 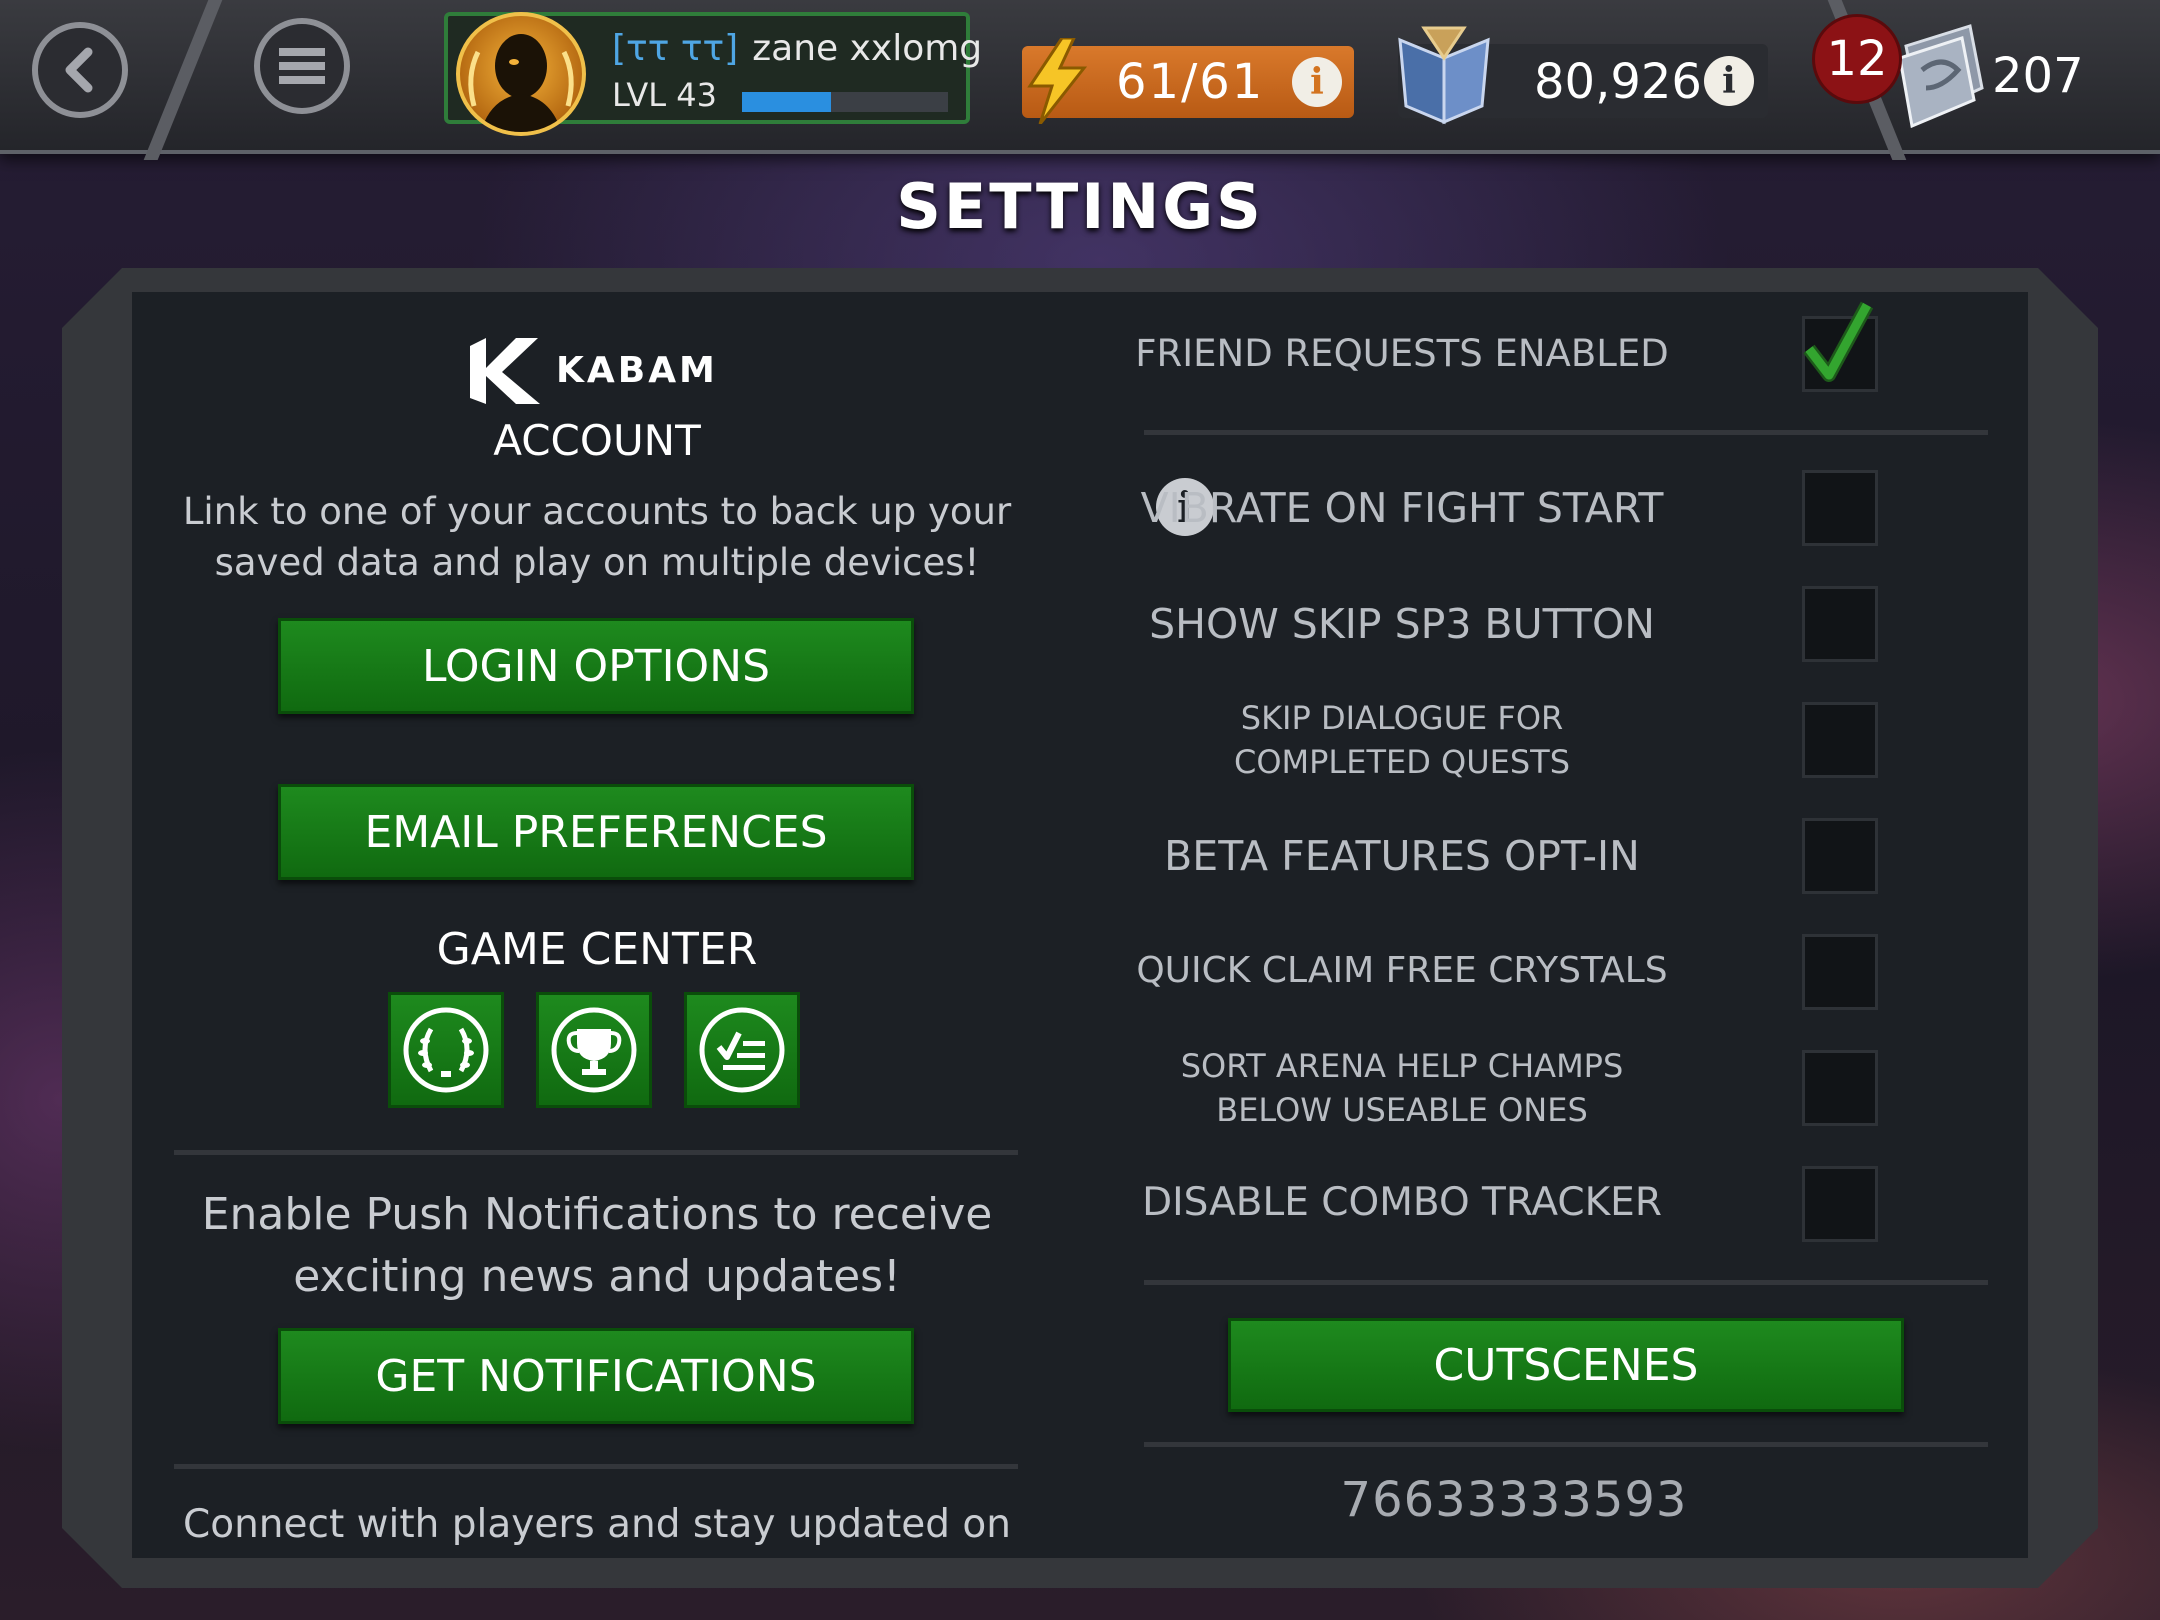 I want to click on challenges-button, so click(x=742, y=1050).